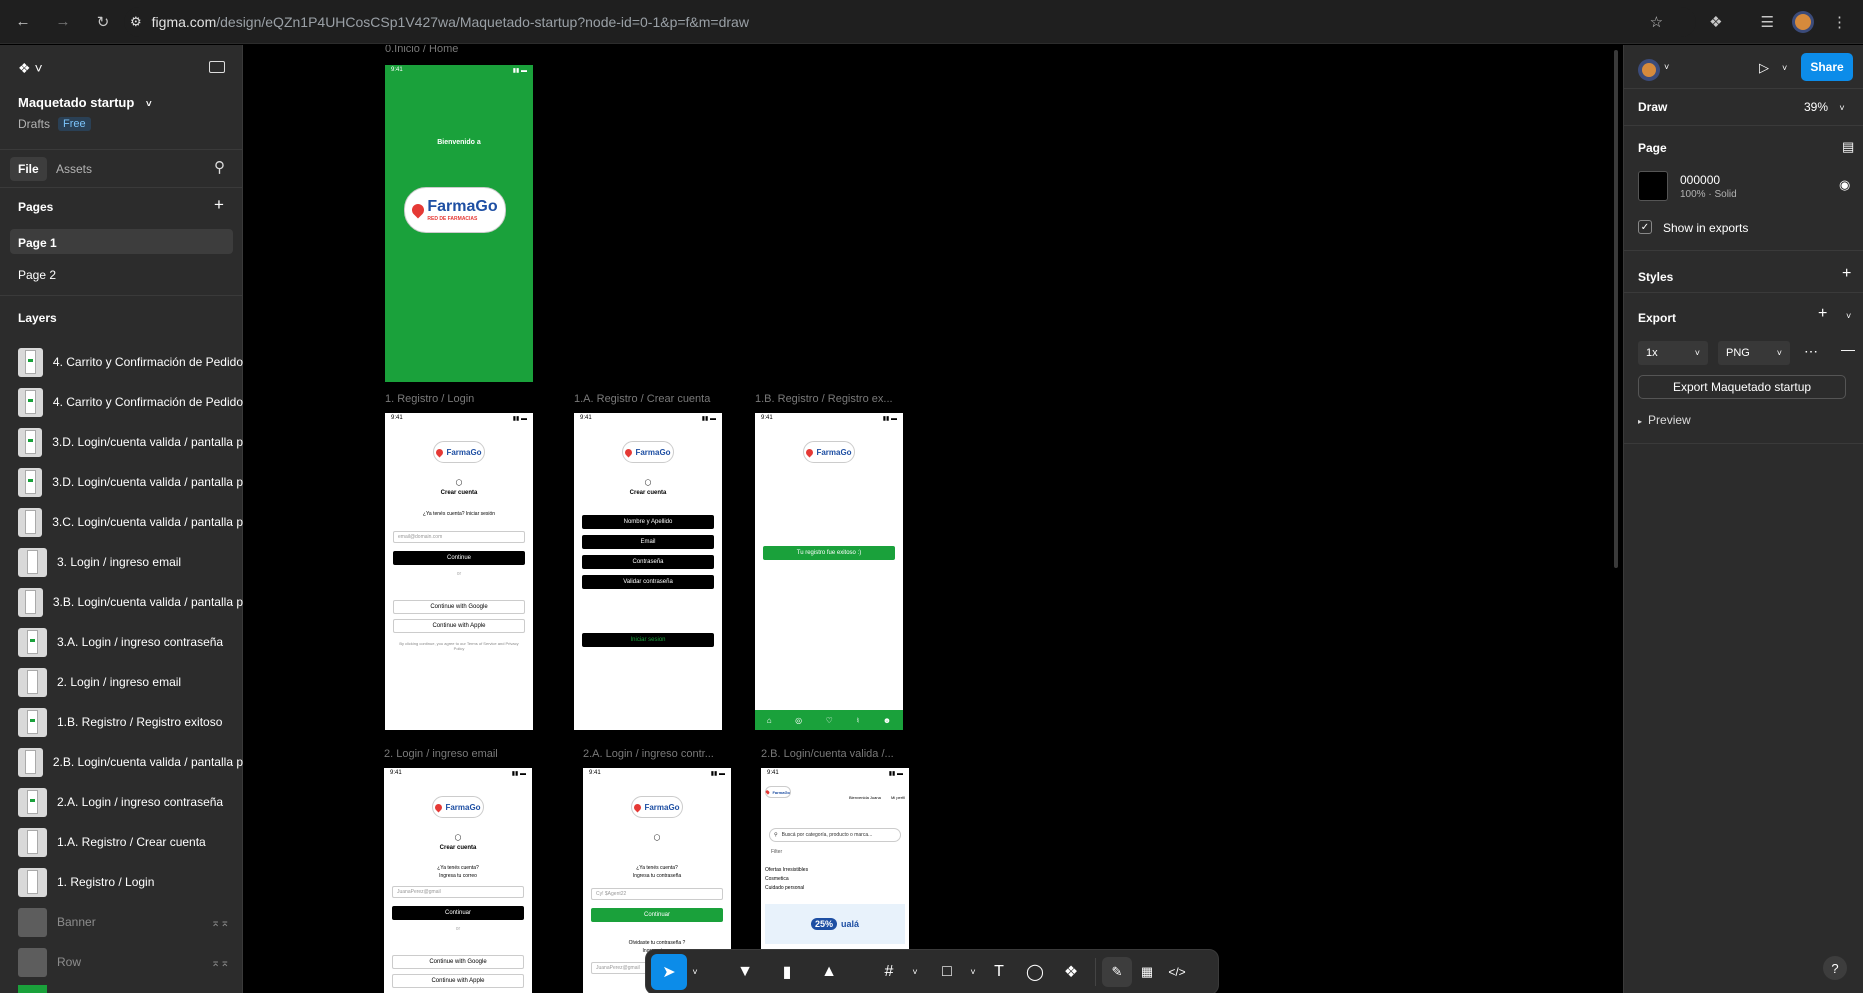 Image resolution: width=1863 pixels, height=993 pixels. I want to click on show-exports-checkbox: ✓, so click(1645, 227).